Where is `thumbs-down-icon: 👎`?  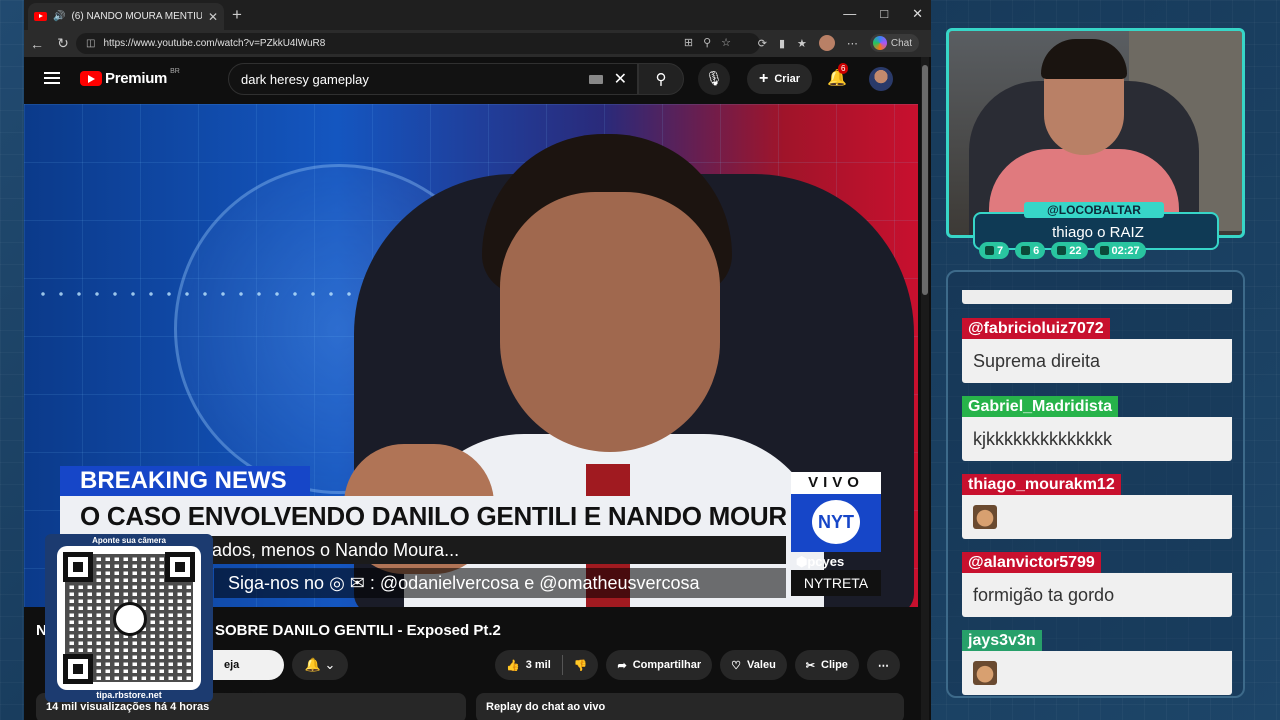 thumbs-down-icon: 👎 is located at coordinates (580, 665).